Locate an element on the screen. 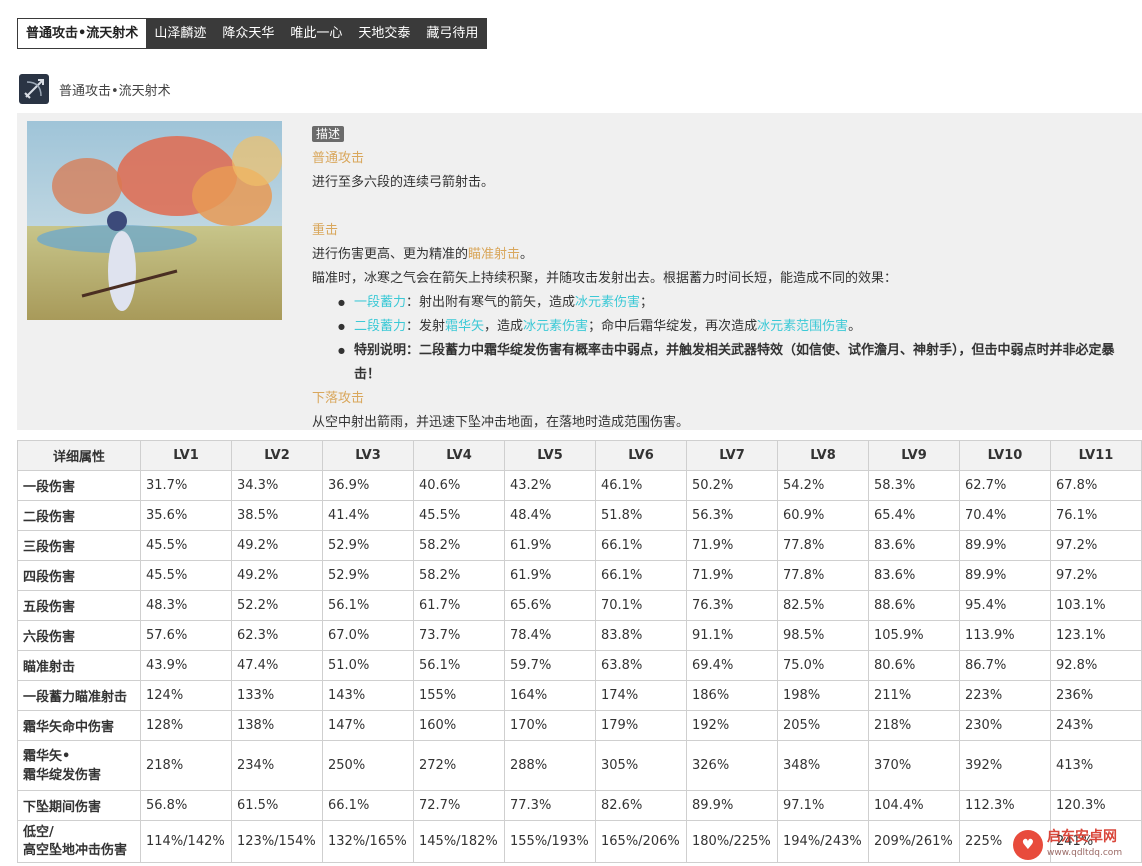  tab-passive-3: 藏弓待用 is located at coordinates (452, 33).